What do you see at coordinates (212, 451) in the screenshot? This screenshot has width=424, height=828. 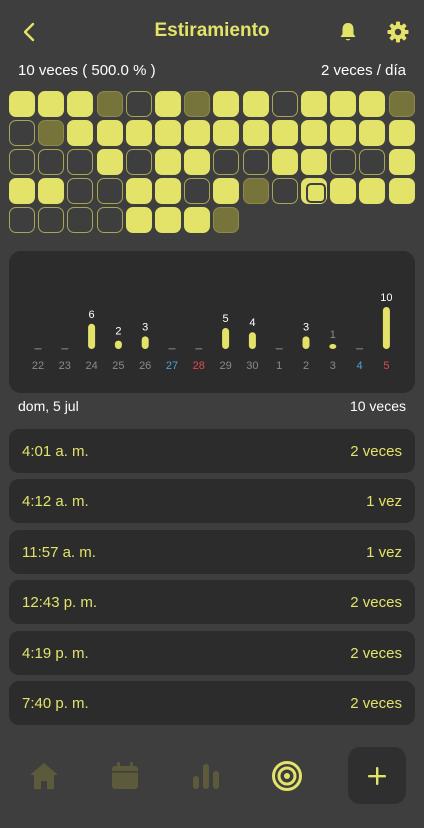 I see `entry-row: 4:01 a. m. 2 veces` at bounding box center [212, 451].